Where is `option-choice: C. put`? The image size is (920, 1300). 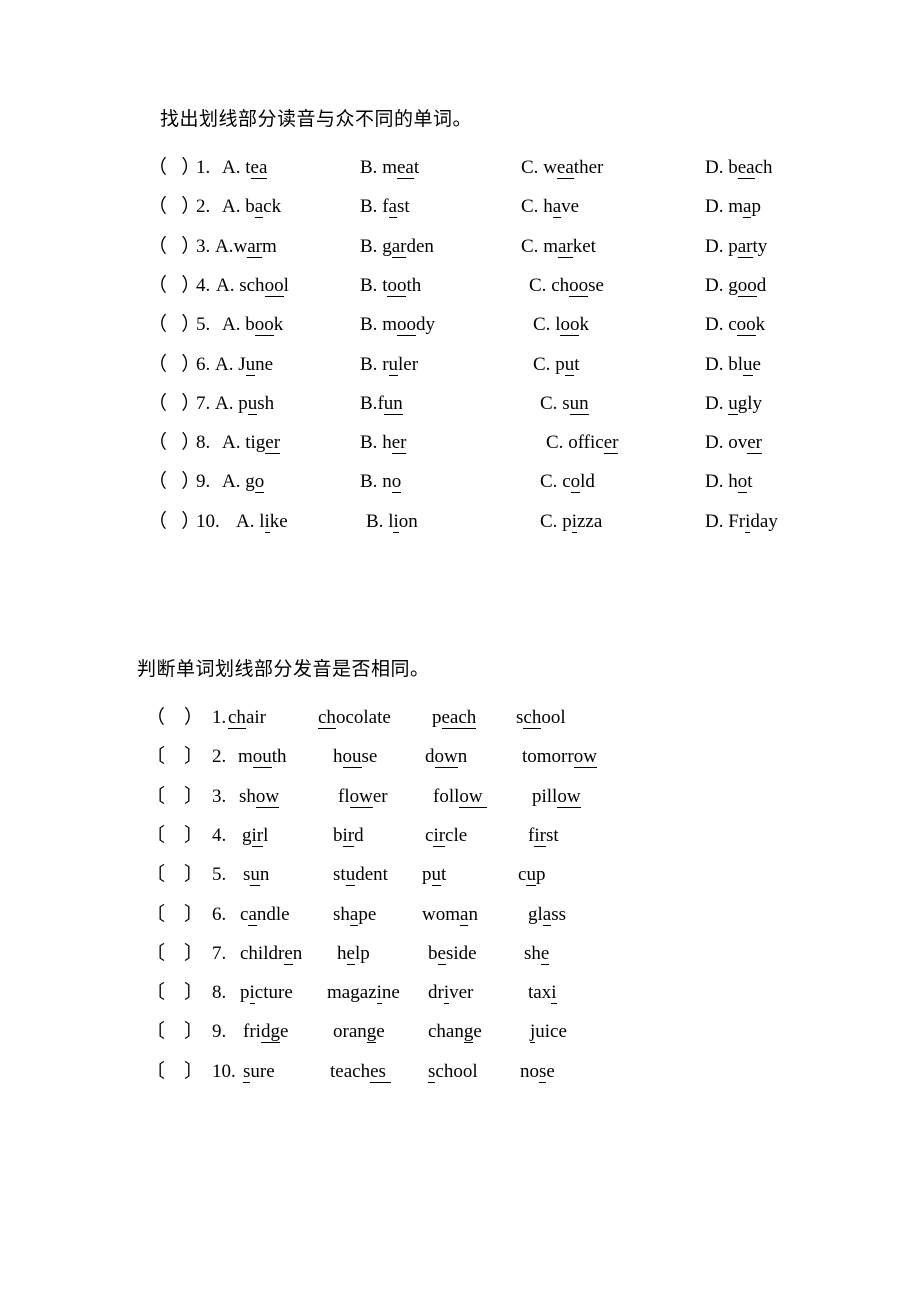
option-choice: C. put is located at coordinates (556, 364).